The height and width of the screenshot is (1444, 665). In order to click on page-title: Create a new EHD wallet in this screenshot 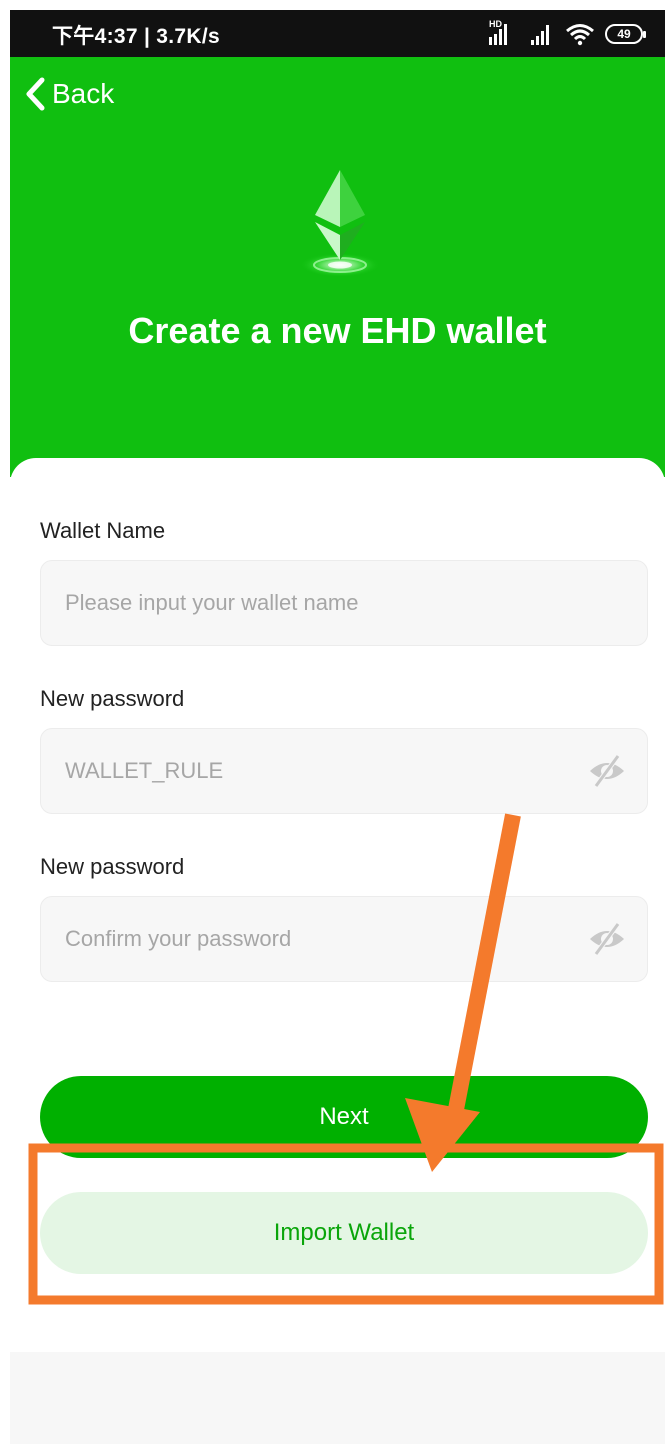, I will do `click(337, 330)`.